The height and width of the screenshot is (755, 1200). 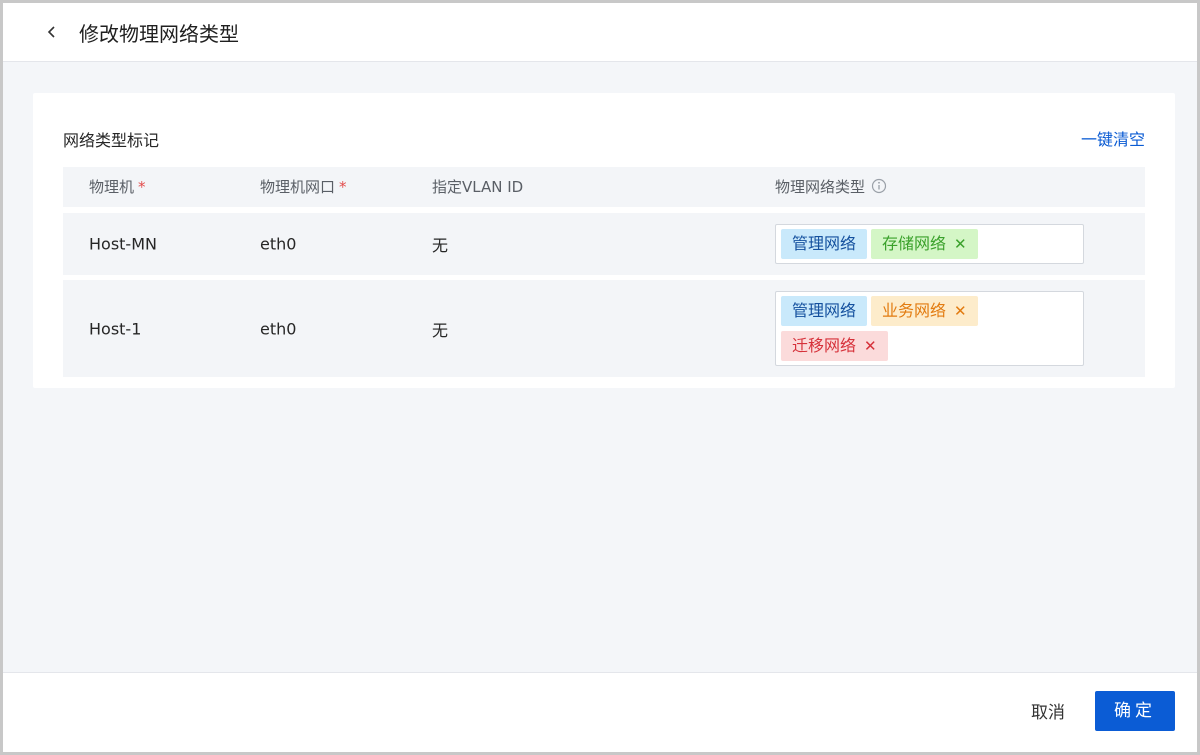 What do you see at coordinates (604, 244) in the screenshot?
I see `table-row: Host-MN eth0 无 管理网络 存储网络 ✕` at bounding box center [604, 244].